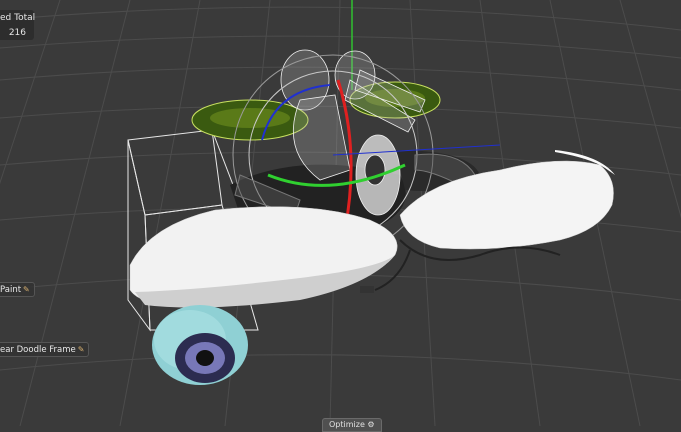 This screenshot has height=432, width=681. What do you see at coordinates (17, 33) in the screenshot?
I see `stats-value: 216` at bounding box center [17, 33].